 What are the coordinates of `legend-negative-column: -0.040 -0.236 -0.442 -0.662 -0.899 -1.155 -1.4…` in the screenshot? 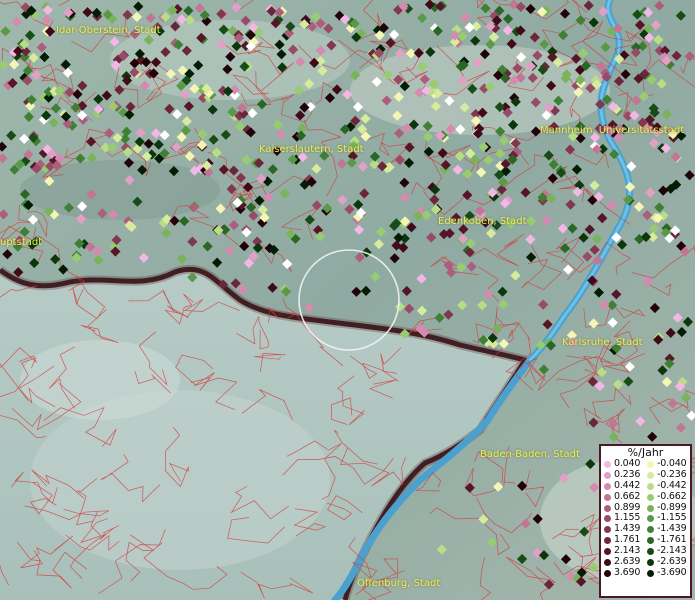 It's located at (668, 518).